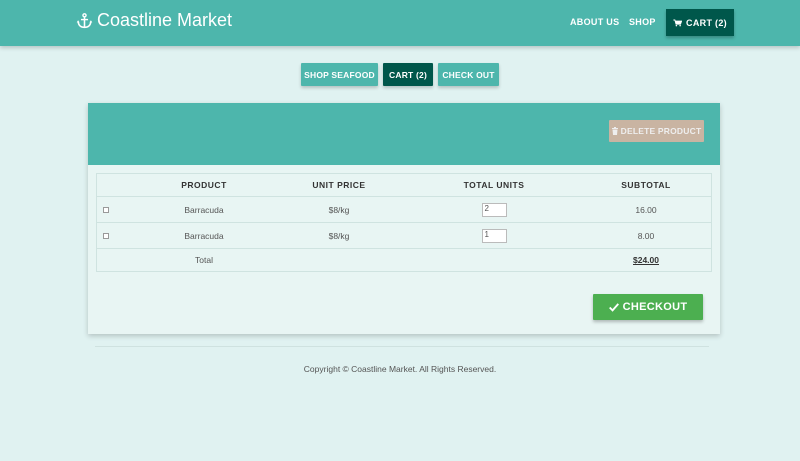  Describe the element at coordinates (468, 74) in the screenshot. I see `tab-check-out: CHECK OUT` at that location.